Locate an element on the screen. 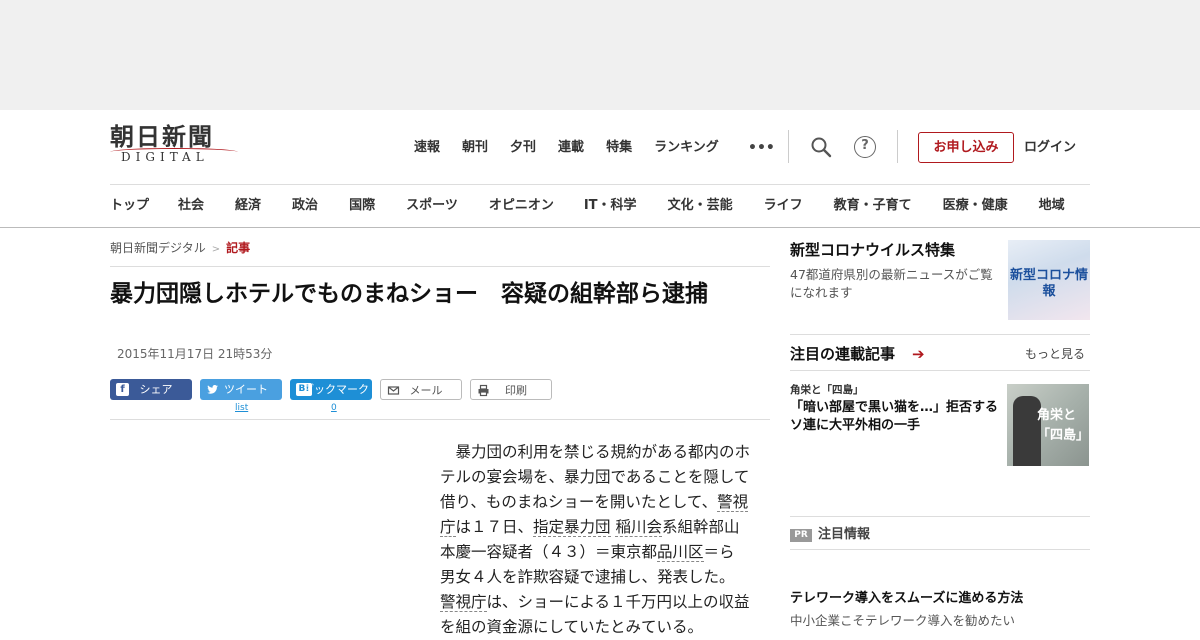 This screenshot has height=640, width=1200. share-label: シェア is located at coordinates (156, 389).